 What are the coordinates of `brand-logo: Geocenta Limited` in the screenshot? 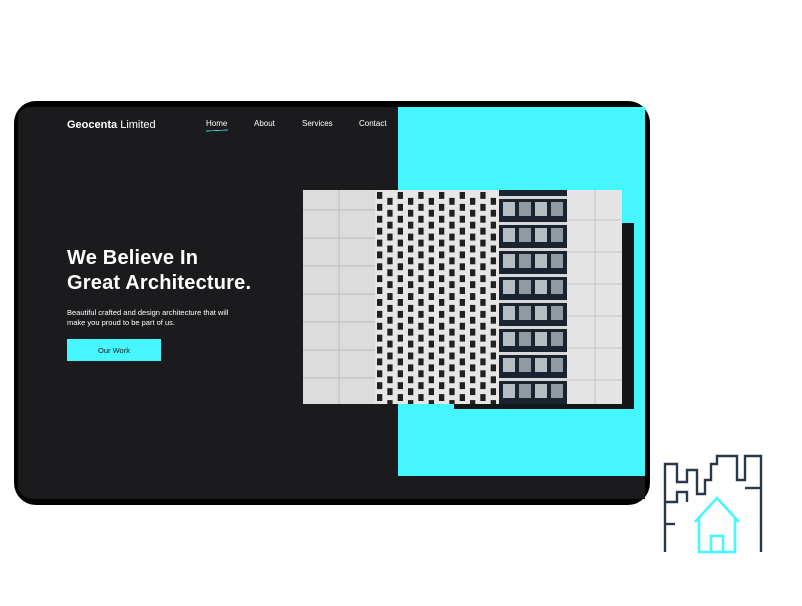 It's located at (111, 125).